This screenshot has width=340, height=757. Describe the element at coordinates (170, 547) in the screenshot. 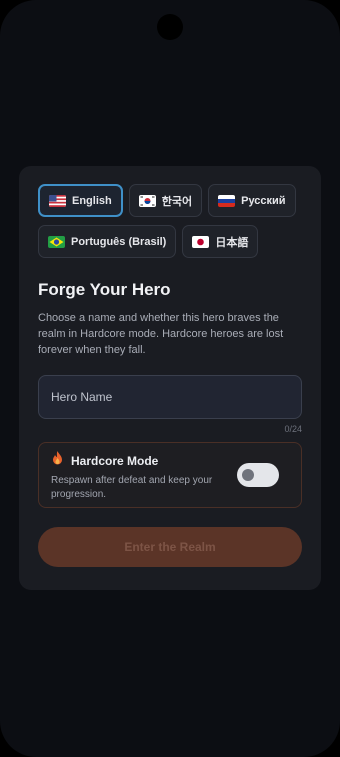

I see `enter-realm-button: Enter the Realm` at that location.